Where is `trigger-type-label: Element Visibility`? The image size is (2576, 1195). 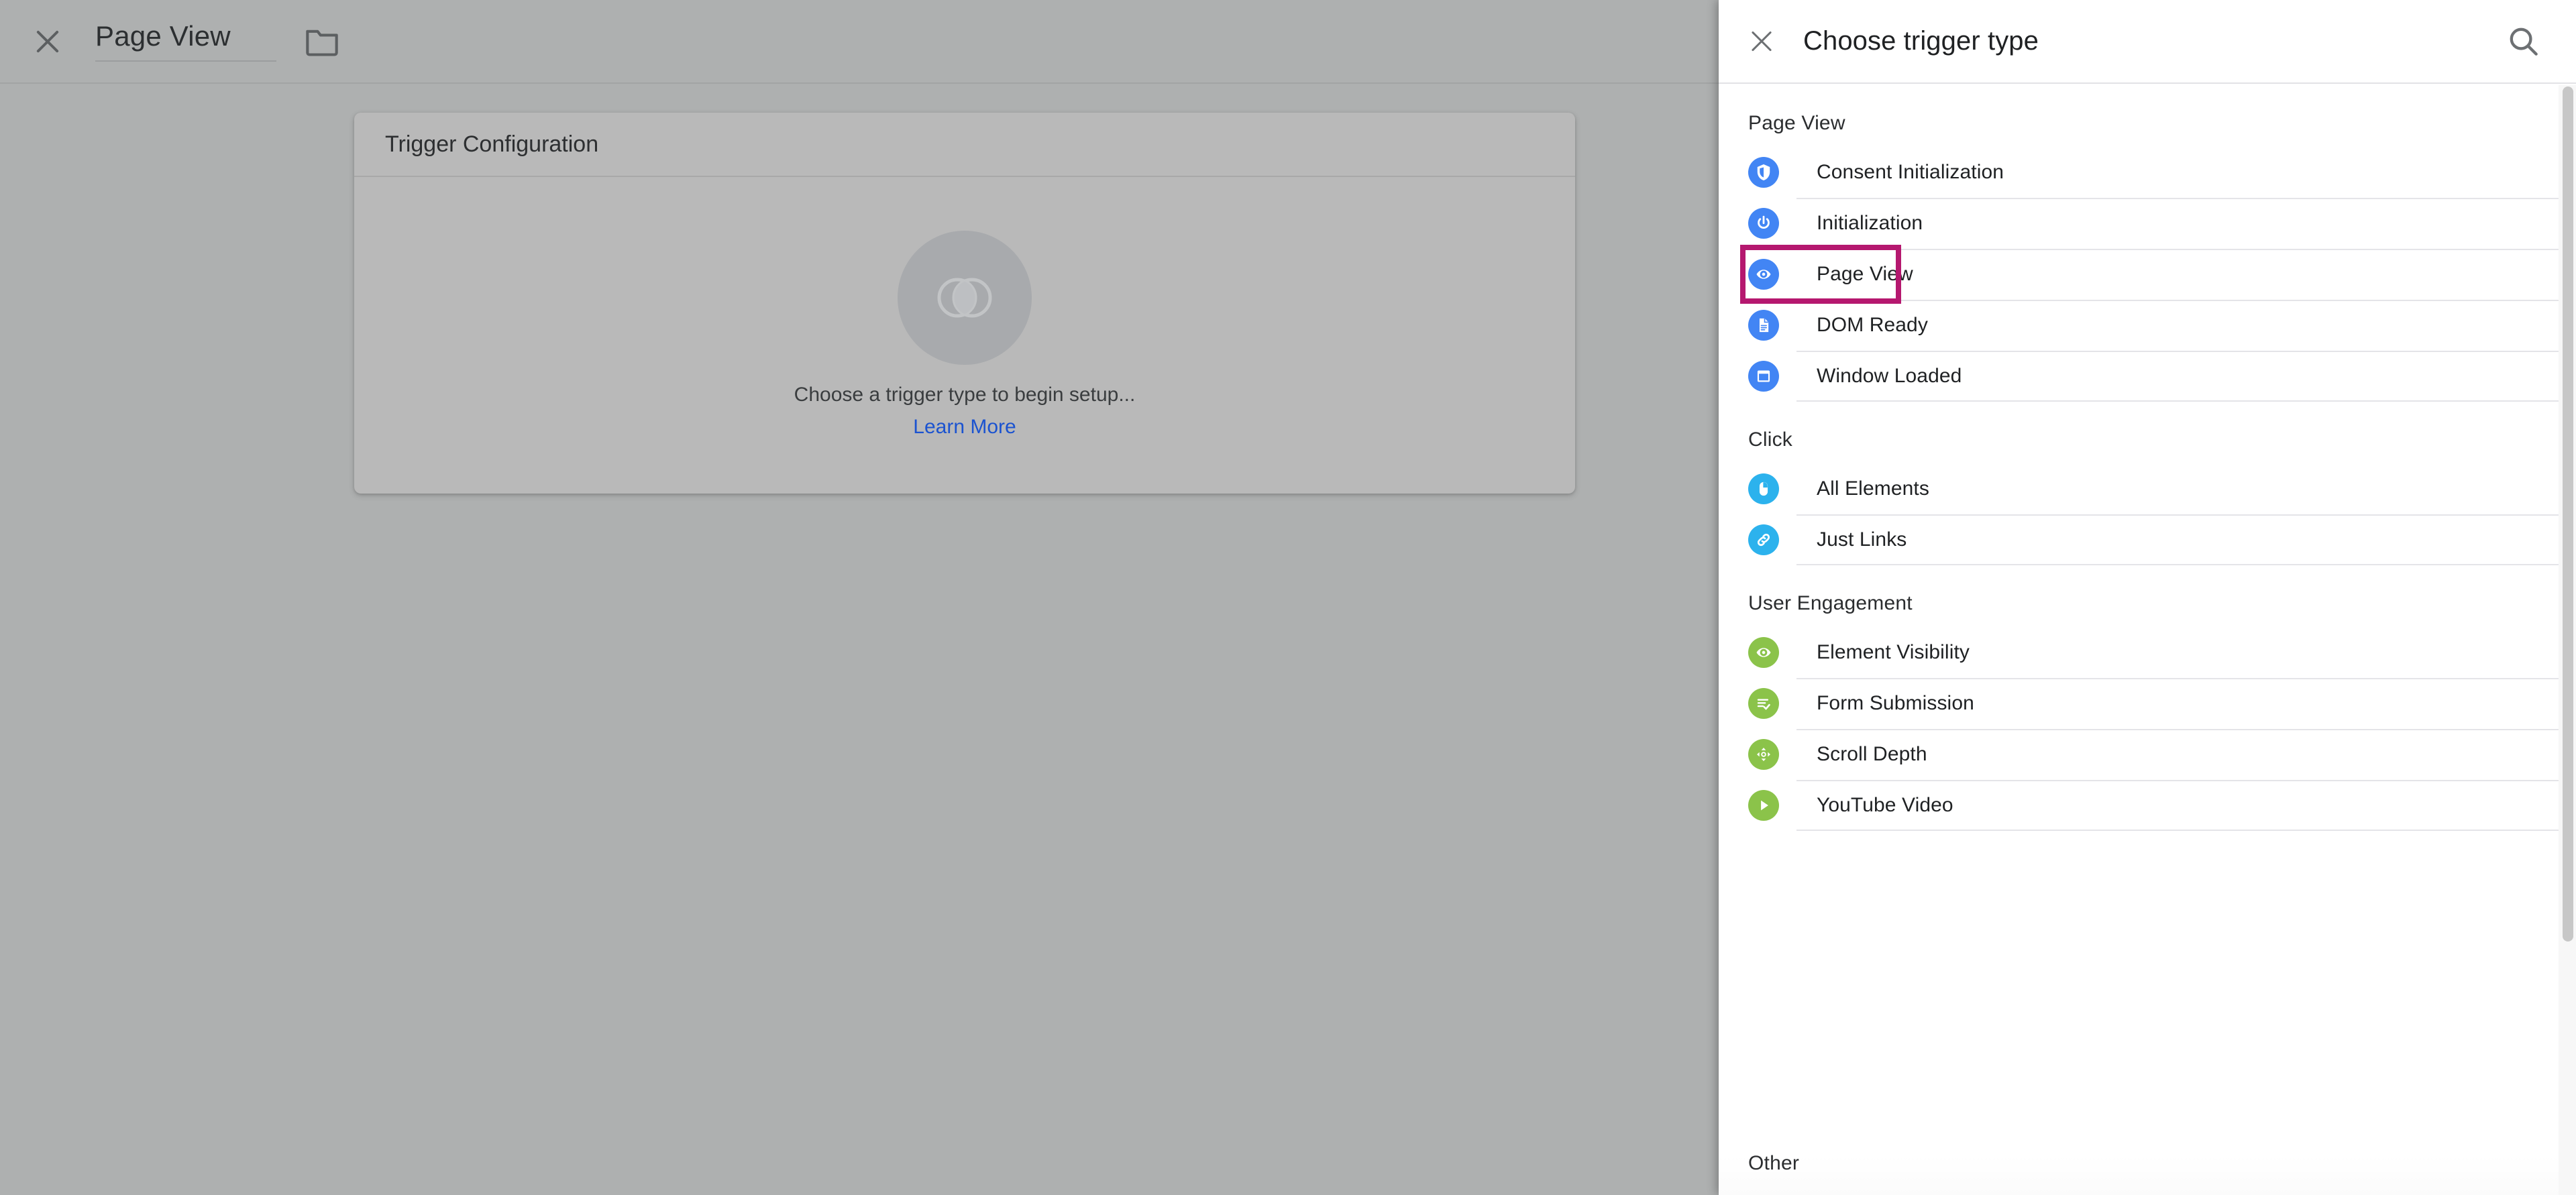
trigger-type-label: Element Visibility is located at coordinates (1893, 652).